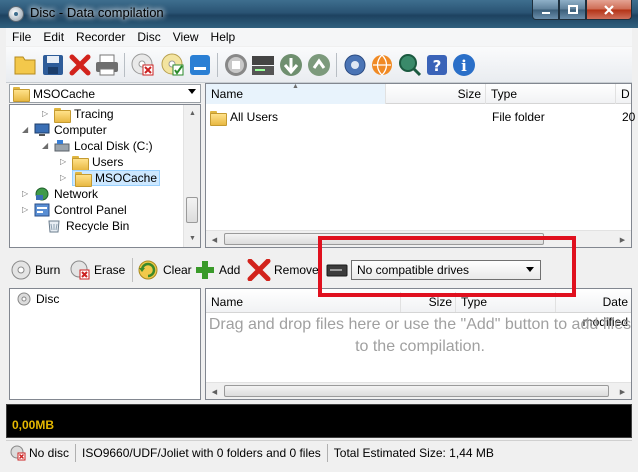 Image resolution: width=638 pixels, height=472 pixels. Describe the element at coordinates (53, 65) in the screenshot. I see `save-icon` at that location.